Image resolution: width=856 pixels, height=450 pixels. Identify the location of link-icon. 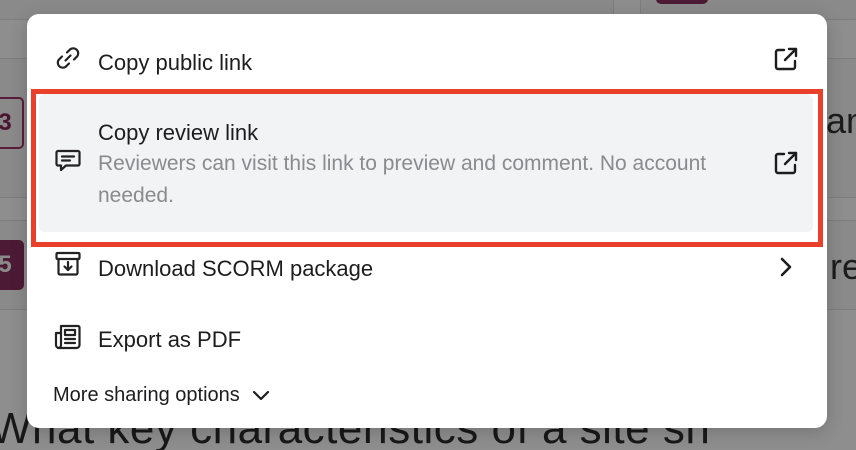
(68, 58).